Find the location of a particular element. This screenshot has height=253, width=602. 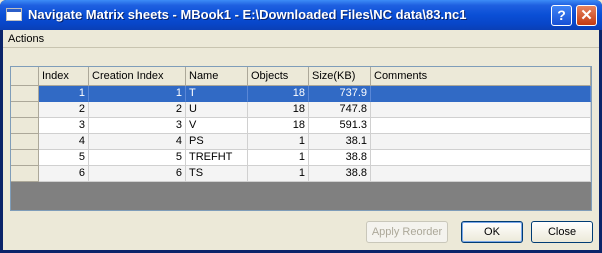

column-header-creation-index: Creation Index is located at coordinates (137, 76).